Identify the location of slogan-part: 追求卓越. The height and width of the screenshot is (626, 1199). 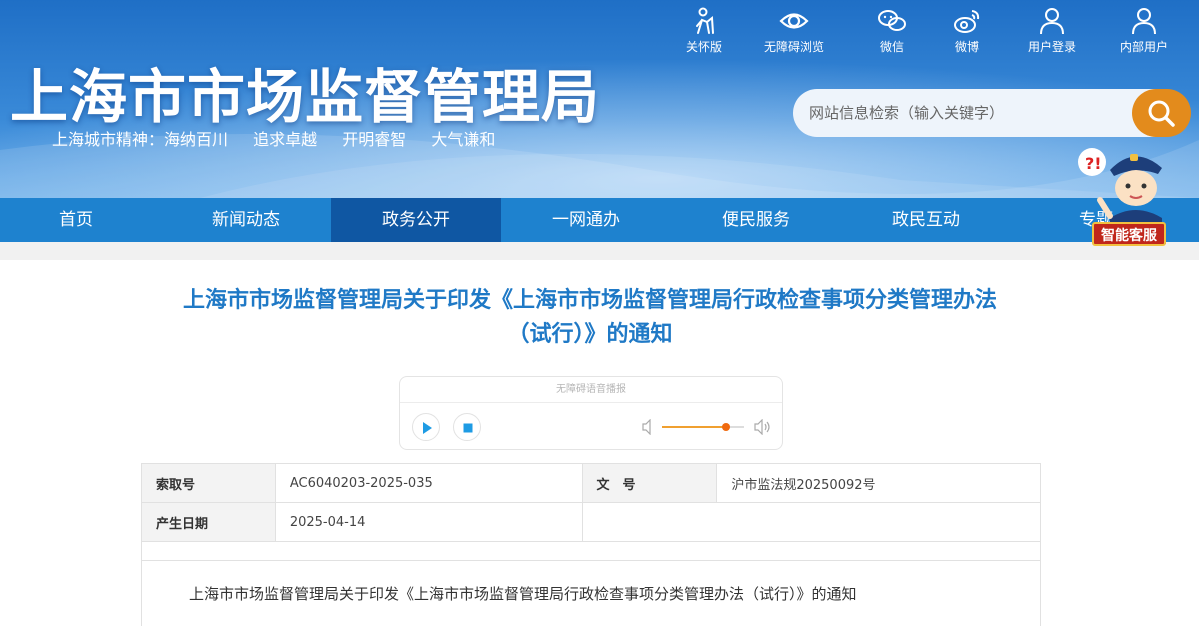
(285, 139).